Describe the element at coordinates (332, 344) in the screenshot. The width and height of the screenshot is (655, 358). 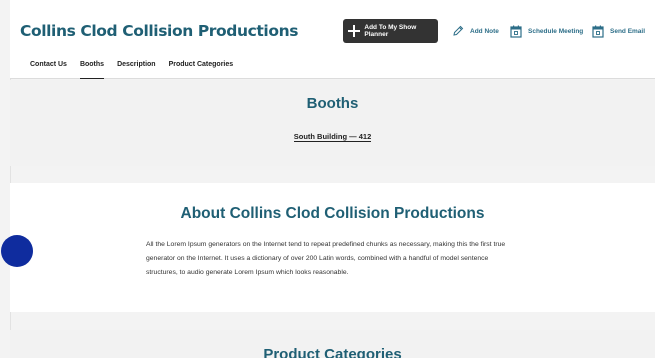
I see `product-categories-section: Product Categories` at that location.